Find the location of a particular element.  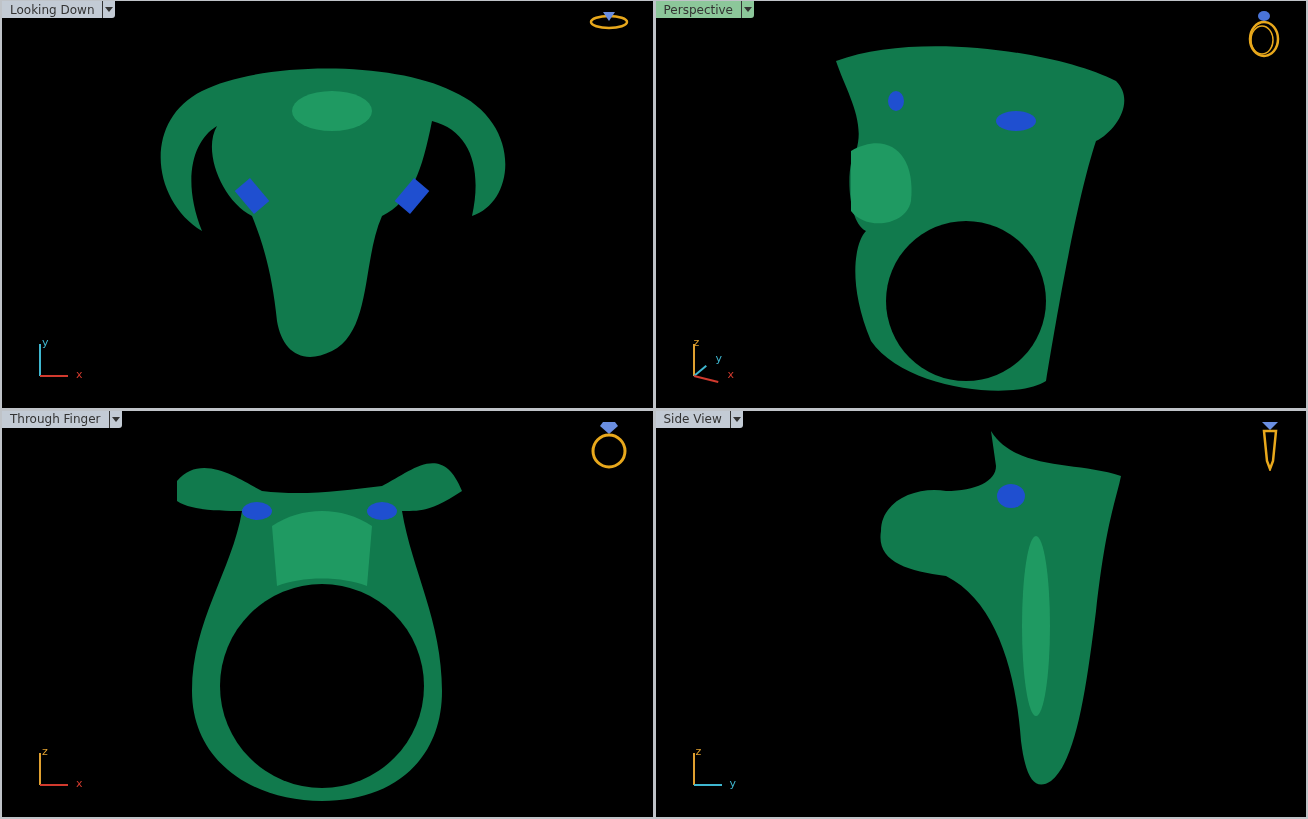

viewport-tab: Side View is located at coordinates (692, 419).